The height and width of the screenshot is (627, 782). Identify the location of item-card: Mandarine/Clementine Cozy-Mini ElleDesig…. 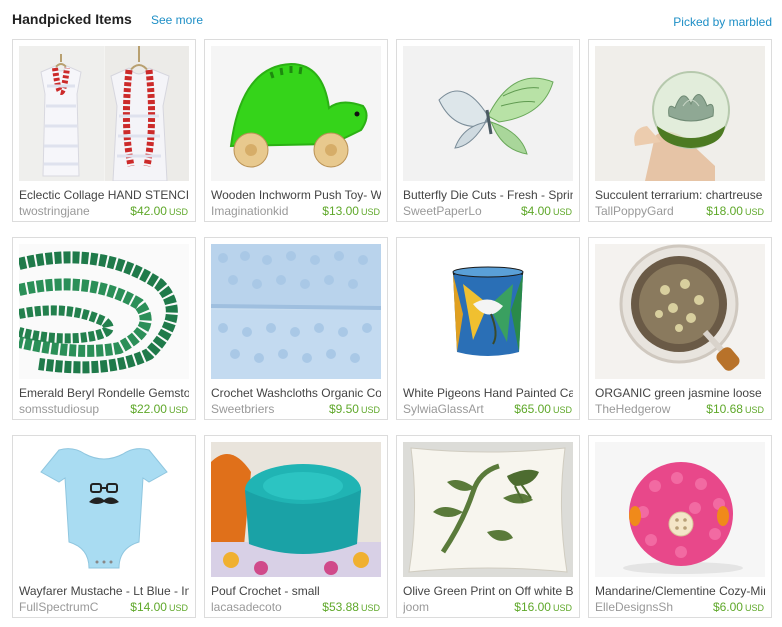
(680, 526).